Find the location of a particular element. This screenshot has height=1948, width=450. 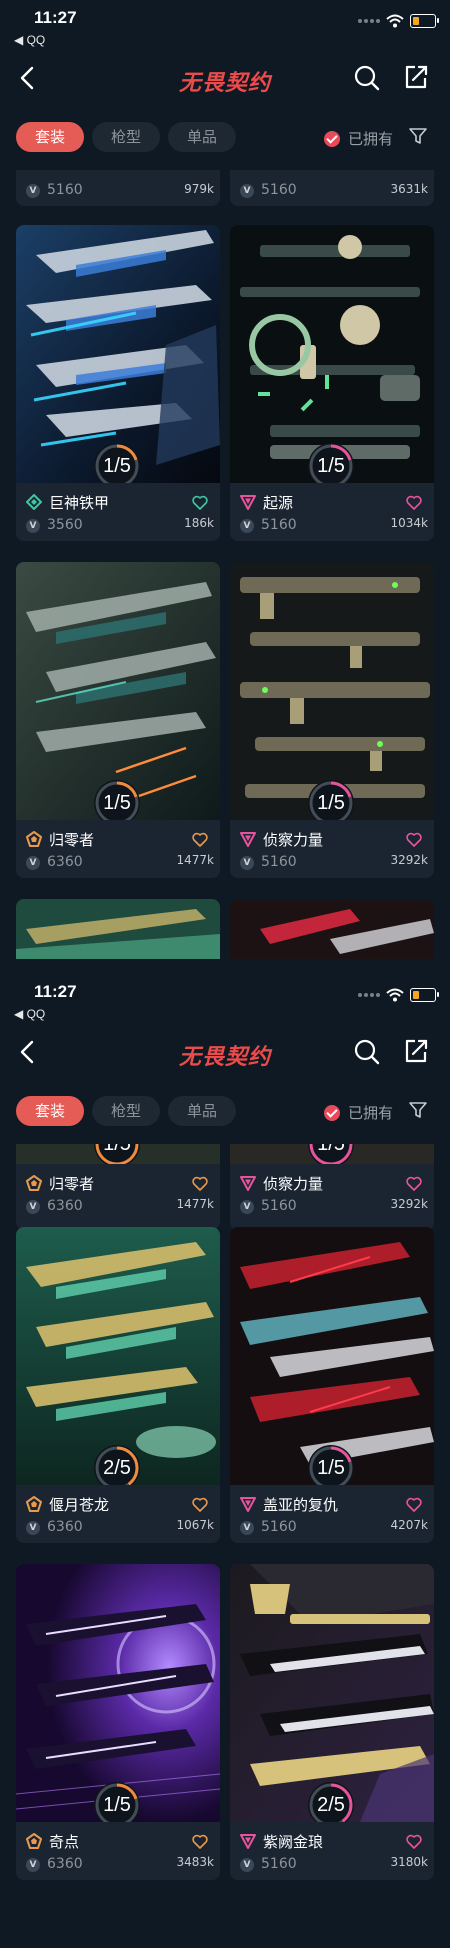

bundle-info: 奇点 6360 3483k is located at coordinates (118, 1851).